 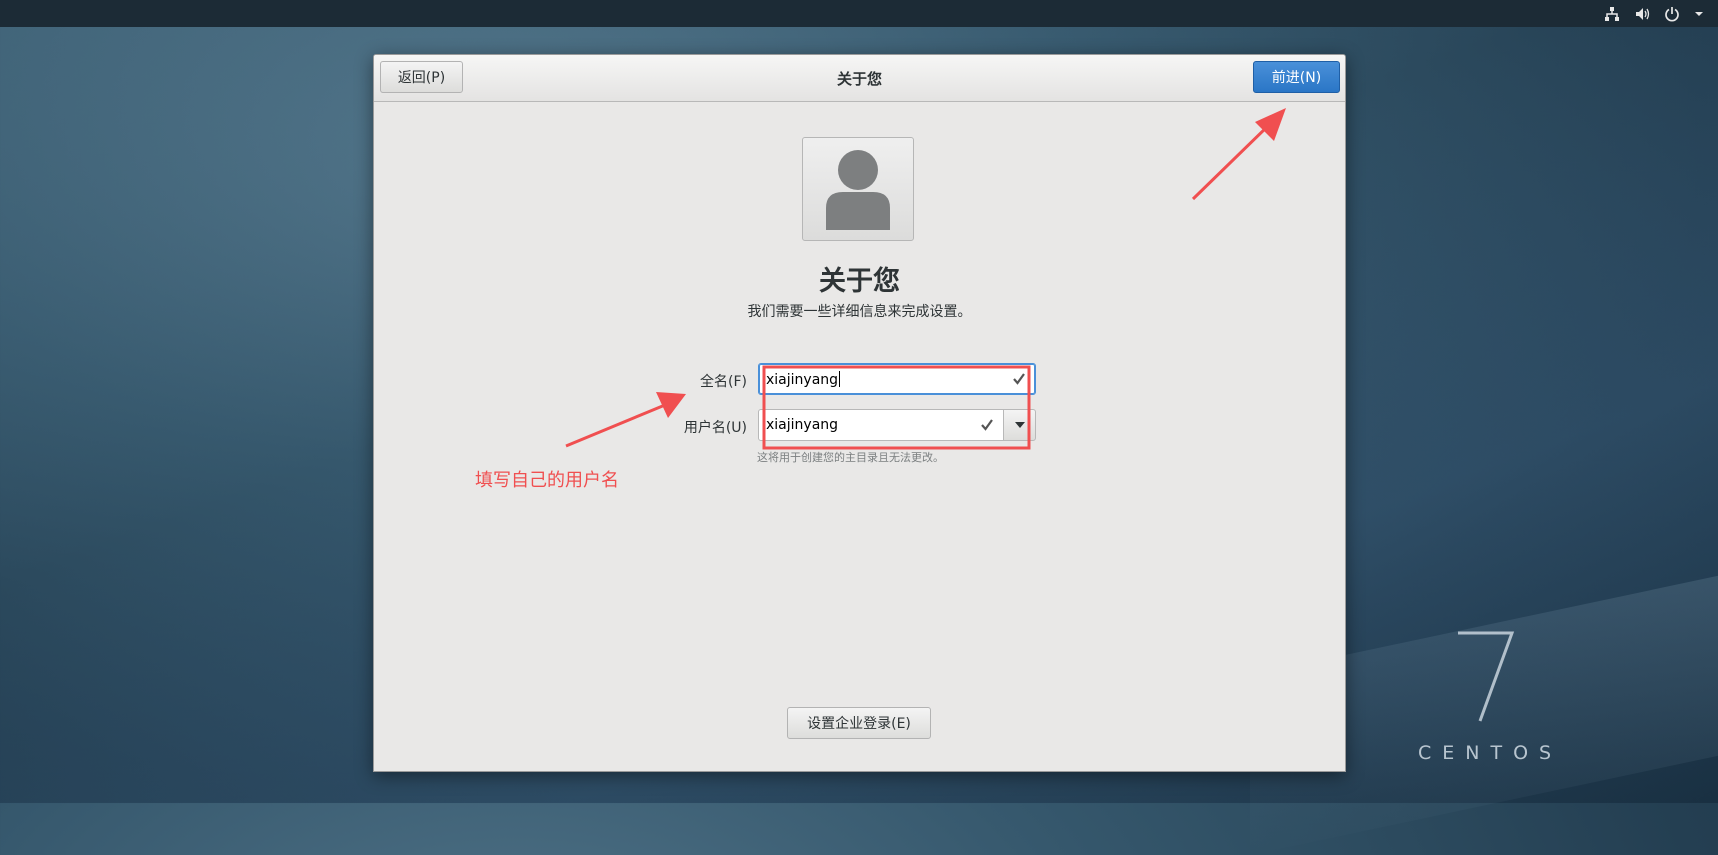 I want to click on username-label: 用户名(U), so click(x=715, y=428).